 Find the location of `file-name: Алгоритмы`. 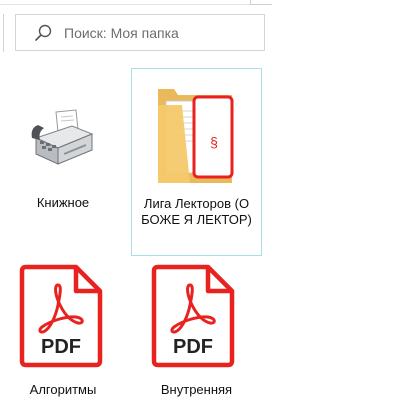

file-name: Алгоритмы is located at coordinates (63, 389).